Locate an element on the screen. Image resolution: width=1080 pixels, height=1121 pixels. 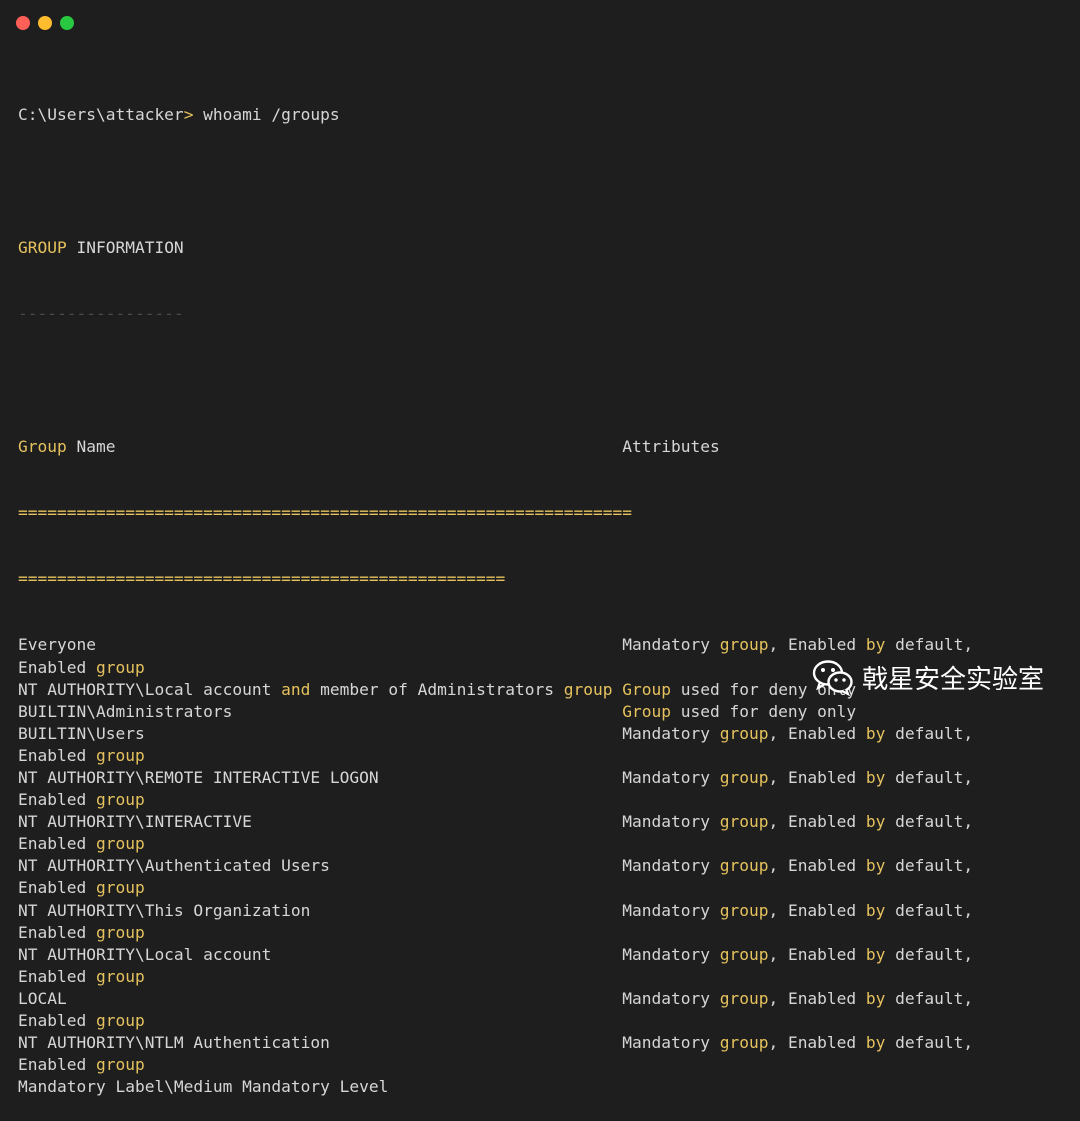
group-name: BUILTIN\Administrators is located at coordinates (125, 711).